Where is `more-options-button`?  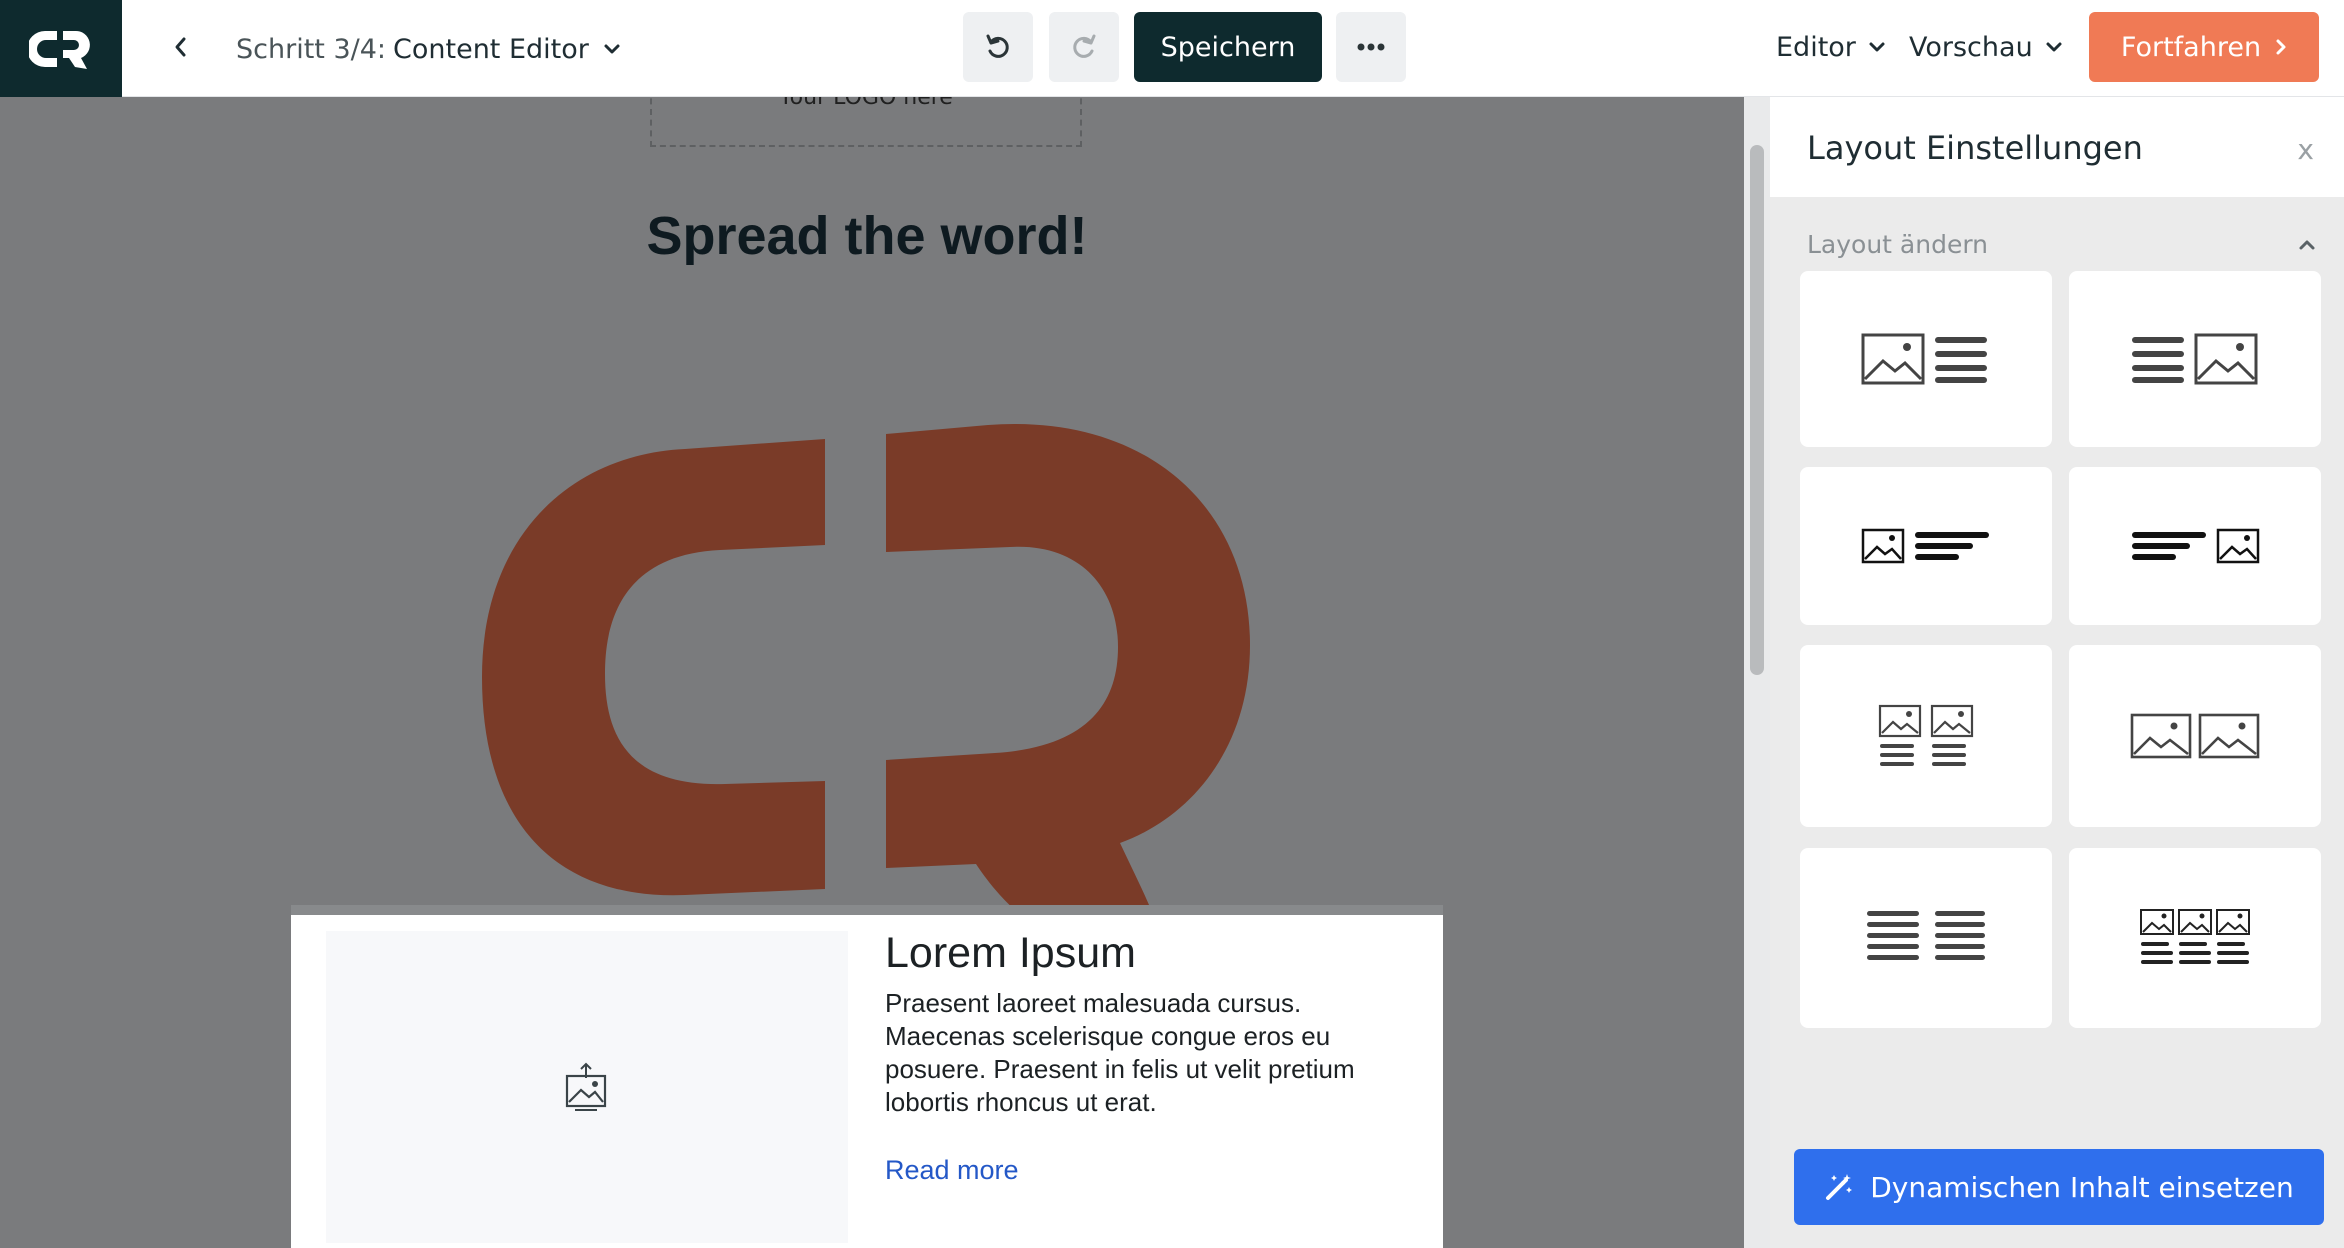
more-options-button is located at coordinates (1371, 47).